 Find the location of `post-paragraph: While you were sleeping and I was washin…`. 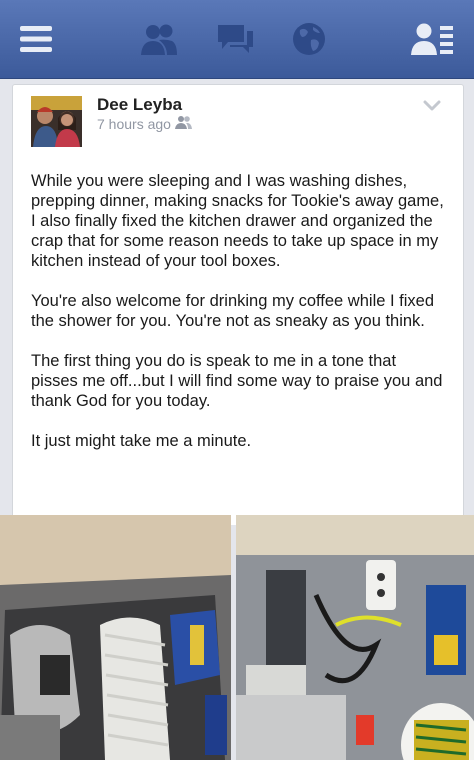

post-paragraph: While you were sleeping and I was washin… is located at coordinates (237, 221).